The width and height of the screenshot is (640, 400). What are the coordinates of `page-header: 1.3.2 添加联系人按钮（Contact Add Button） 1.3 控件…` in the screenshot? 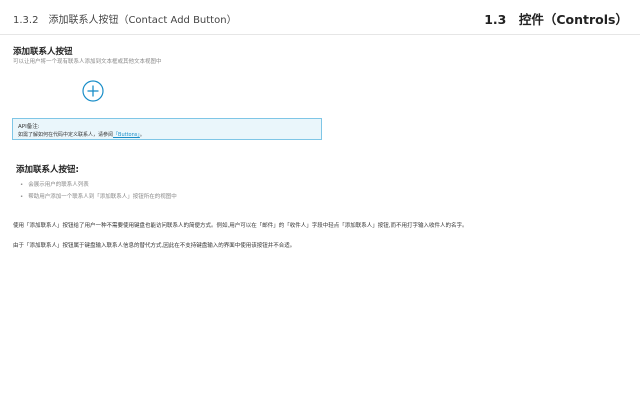 It's located at (320, 17).